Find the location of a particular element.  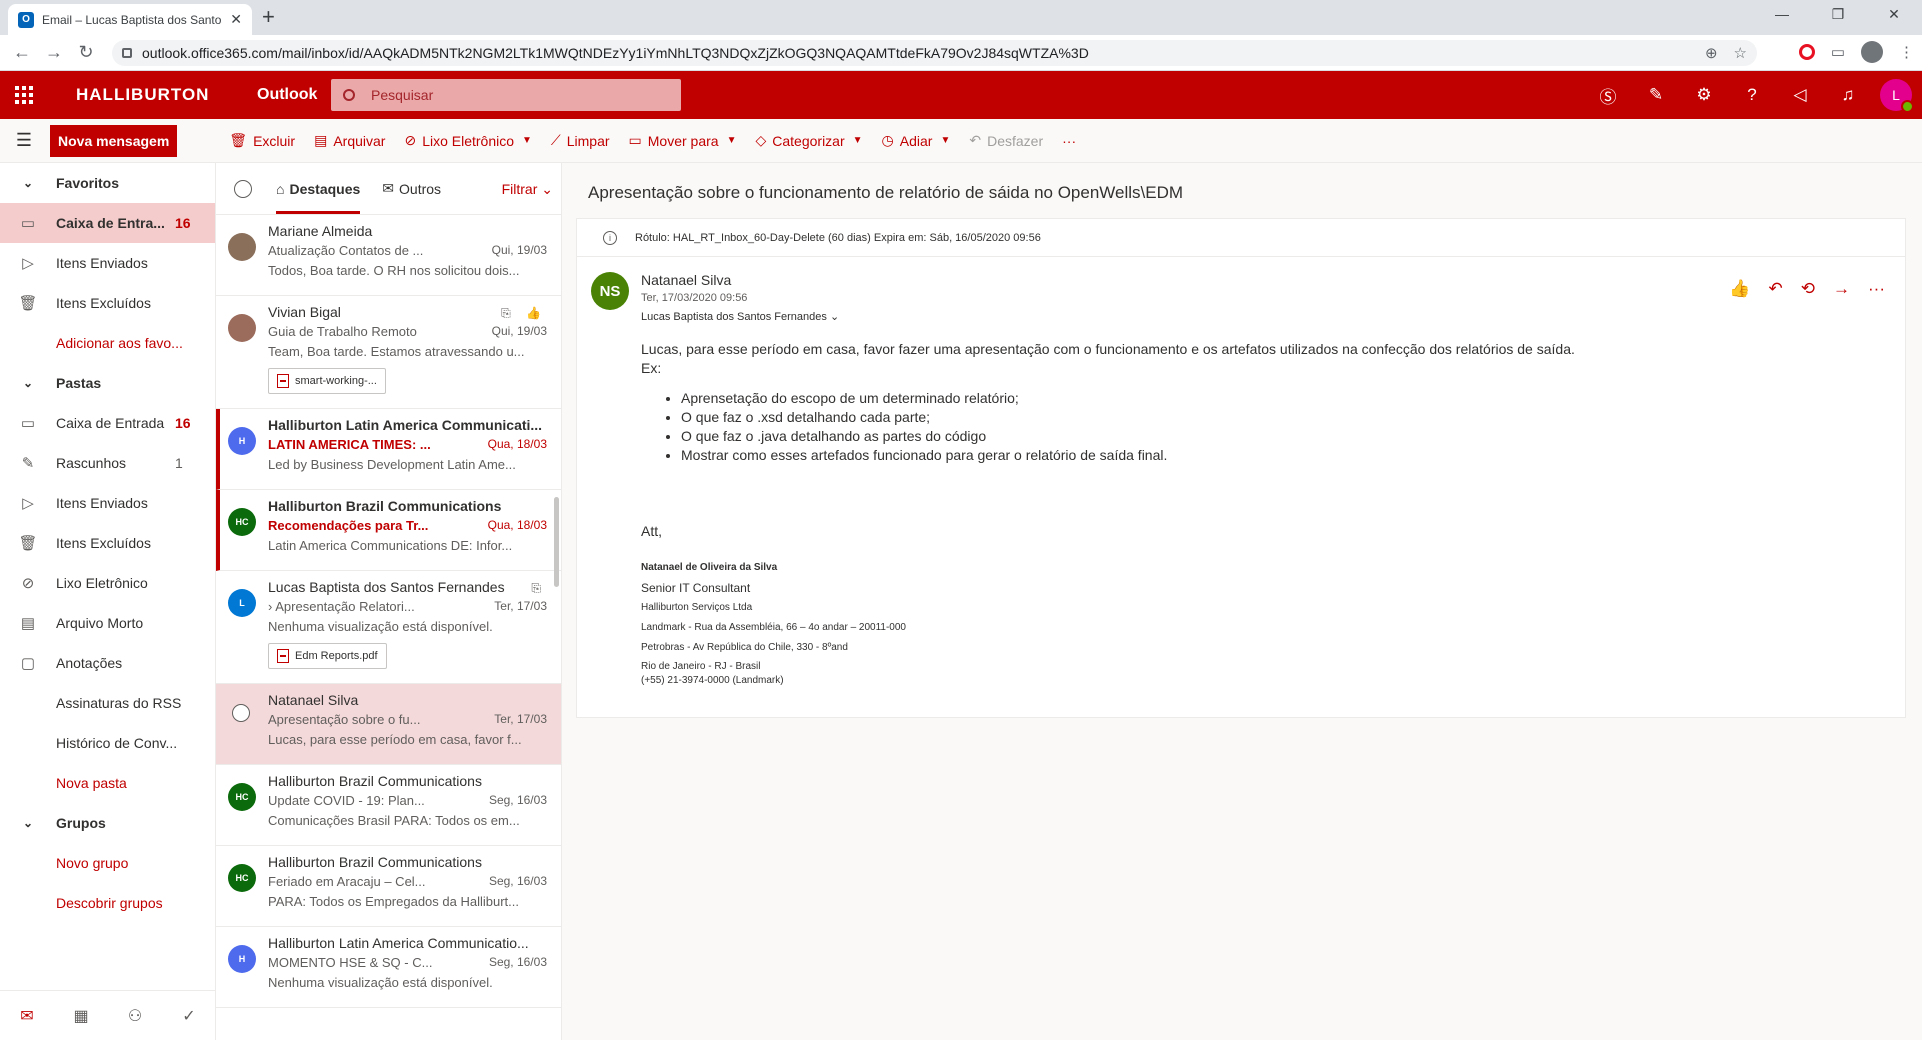

folder-drafts: ✎ Rascunhos 1 is located at coordinates (107, 463).